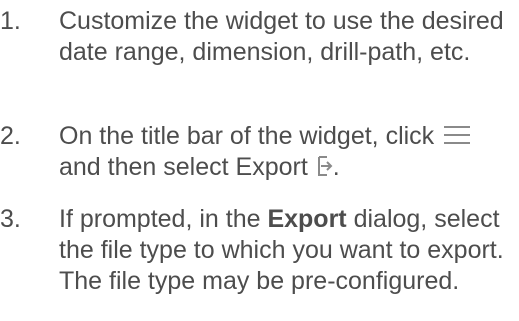  What do you see at coordinates (457, 134) in the screenshot?
I see `hamburger-menu-icon` at bounding box center [457, 134].